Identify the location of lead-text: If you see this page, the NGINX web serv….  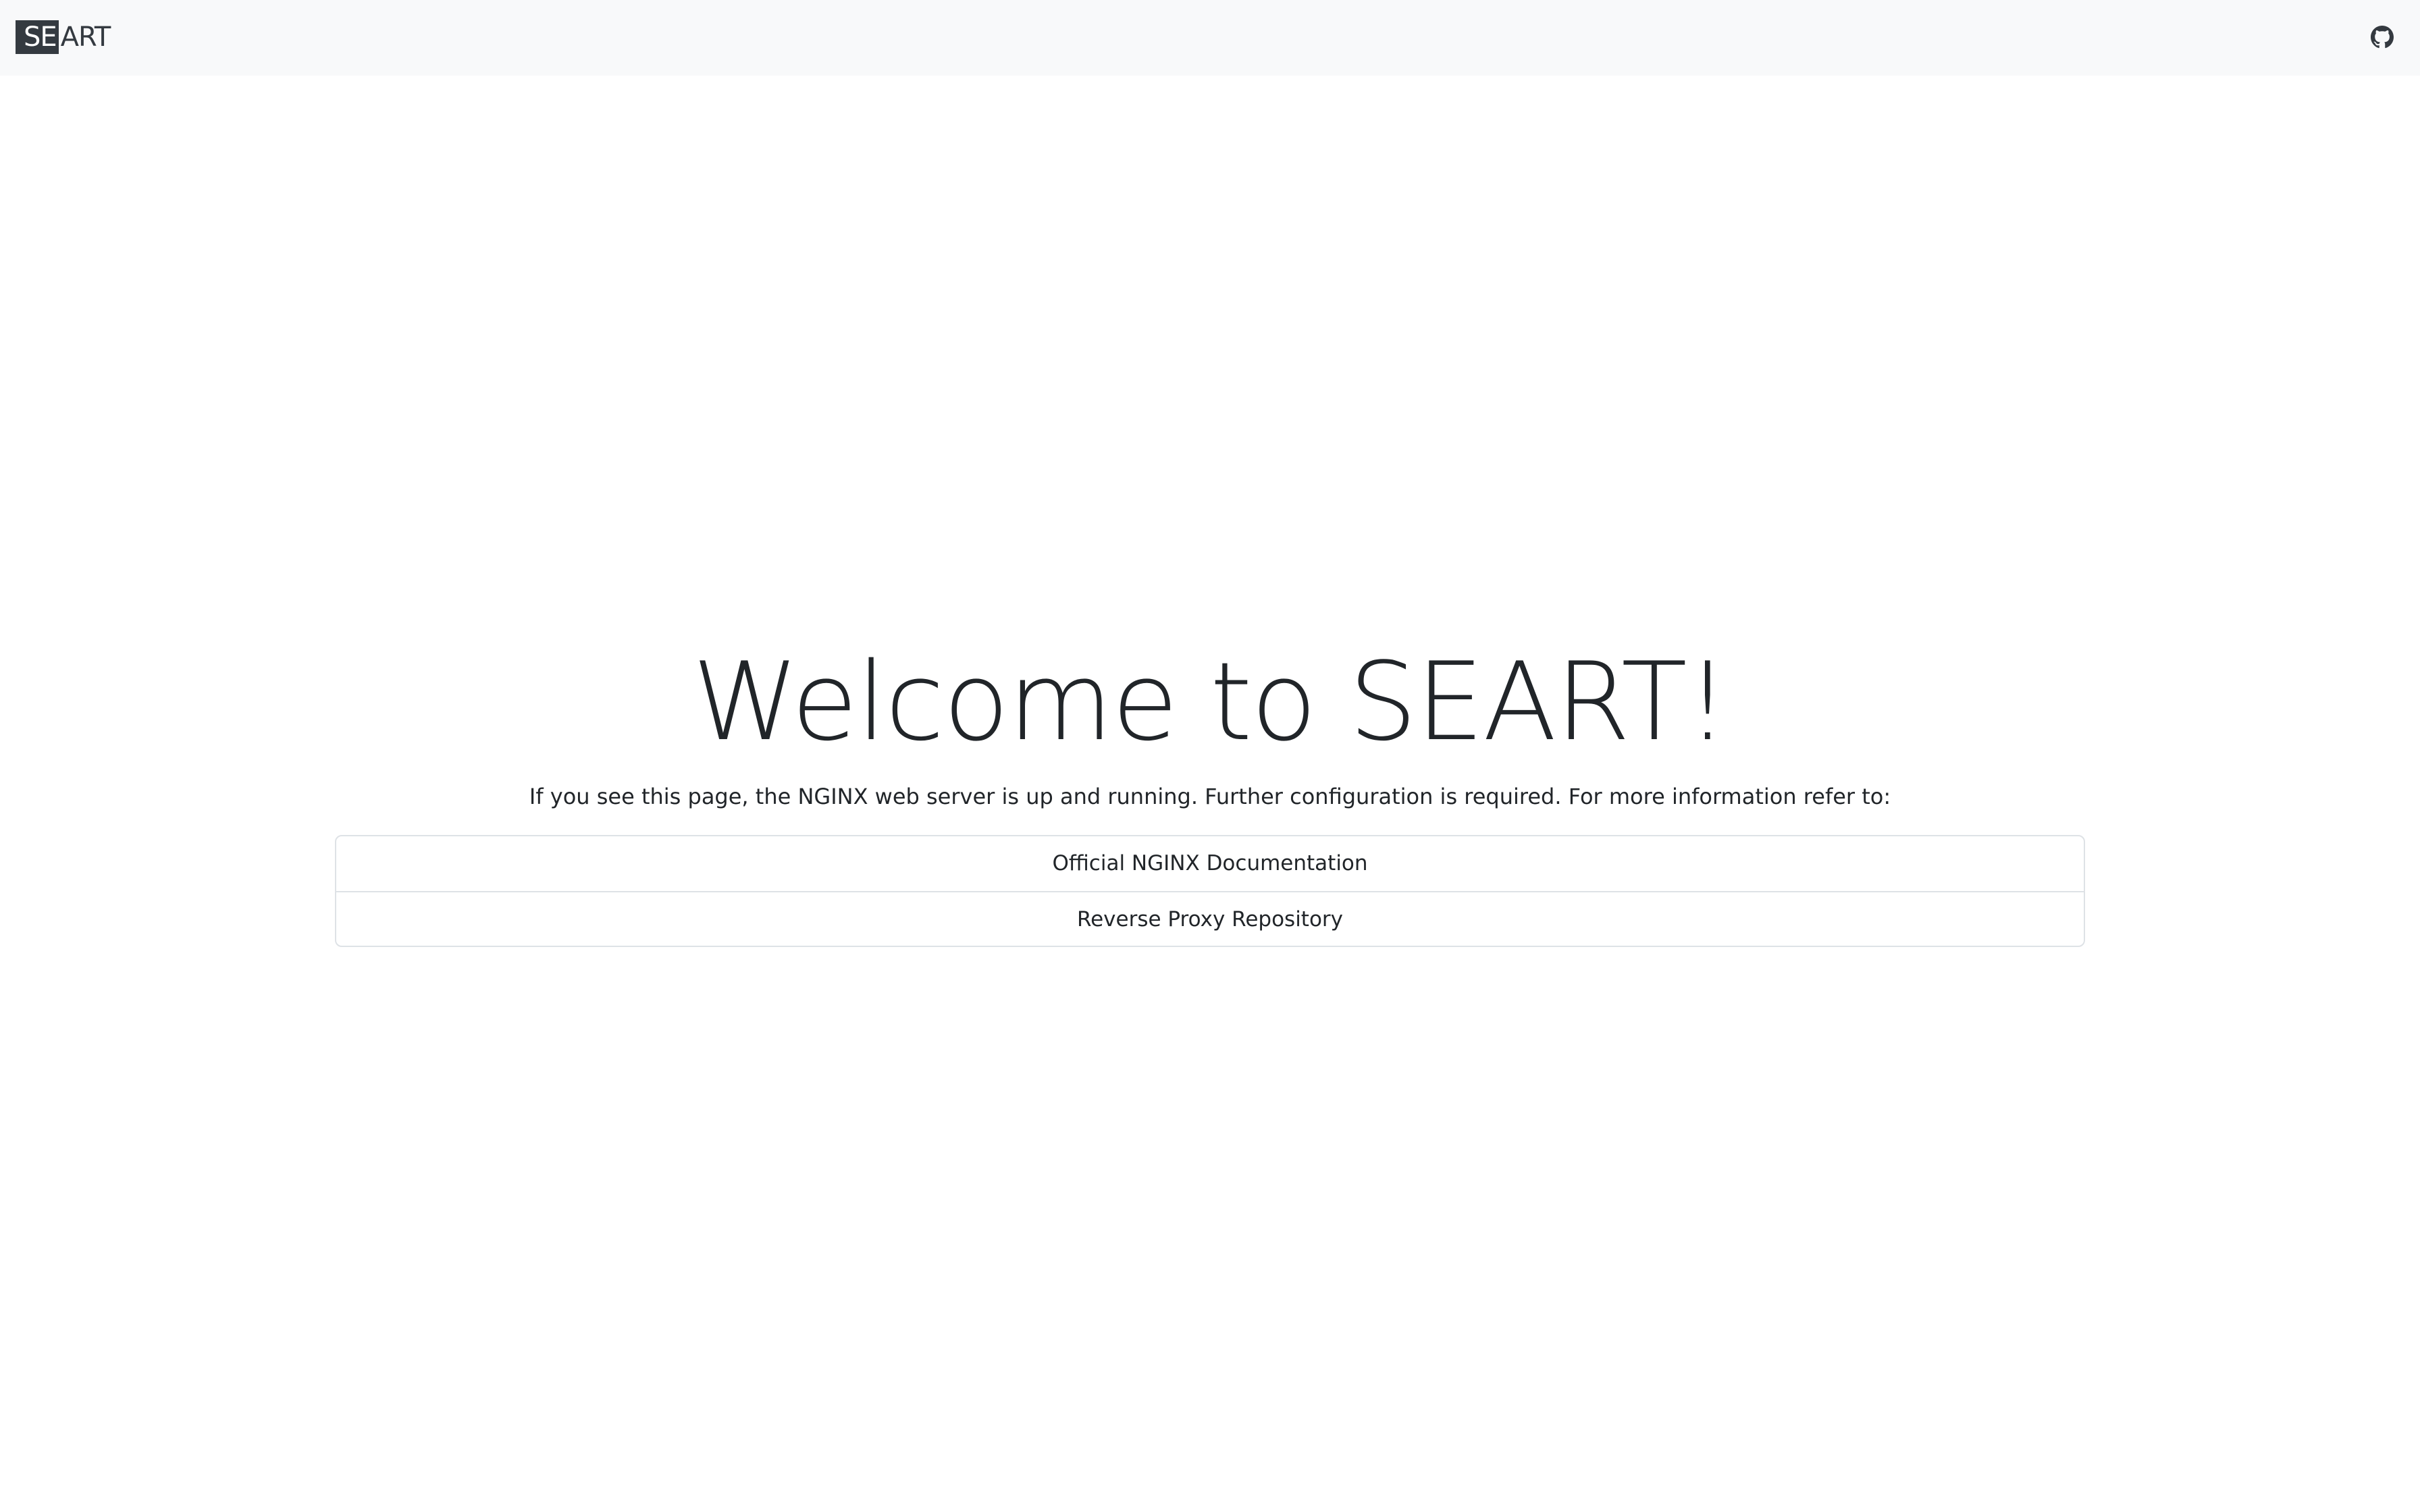
(1210, 796).